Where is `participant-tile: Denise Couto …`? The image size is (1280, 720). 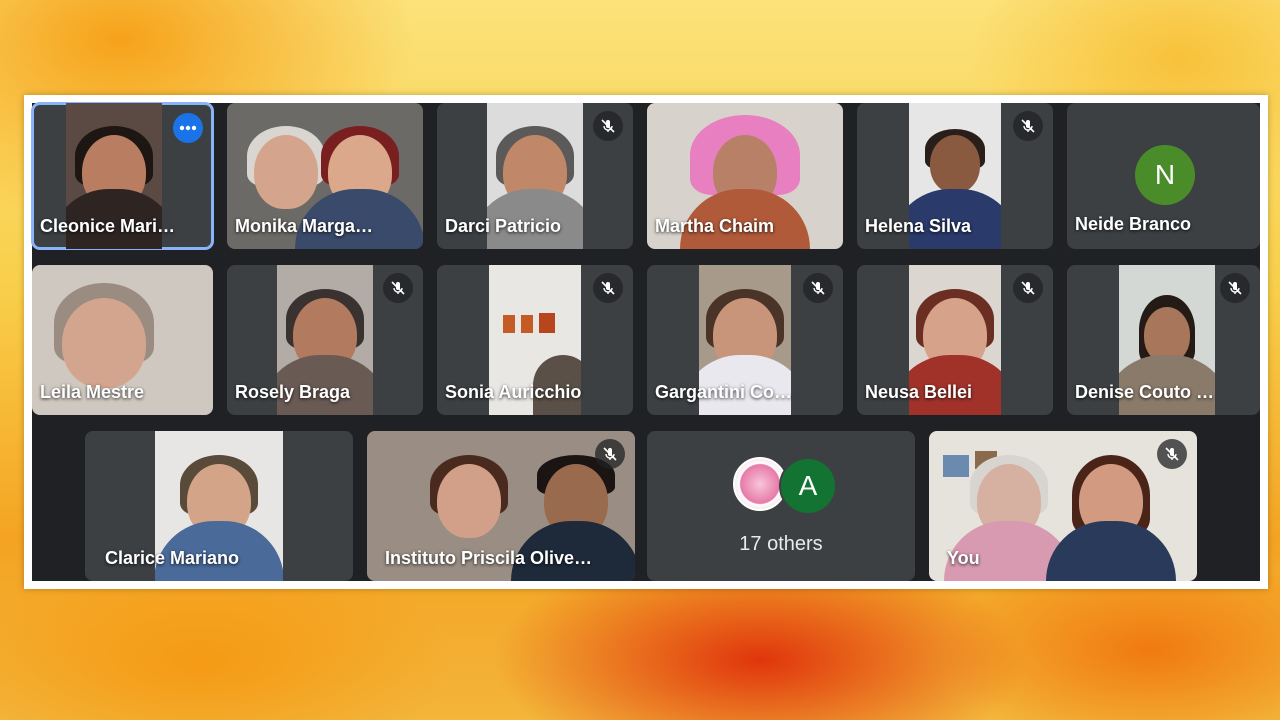 participant-tile: Denise Couto … is located at coordinates (1163, 340).